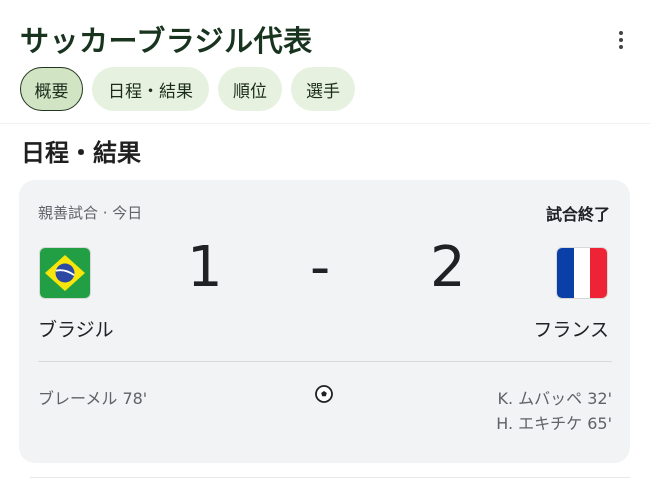 This screenshot has width=650, height=479. Describe the element at coordinates (65, 273) in the screenshot. I see `brazil-flag-icon` at that location.